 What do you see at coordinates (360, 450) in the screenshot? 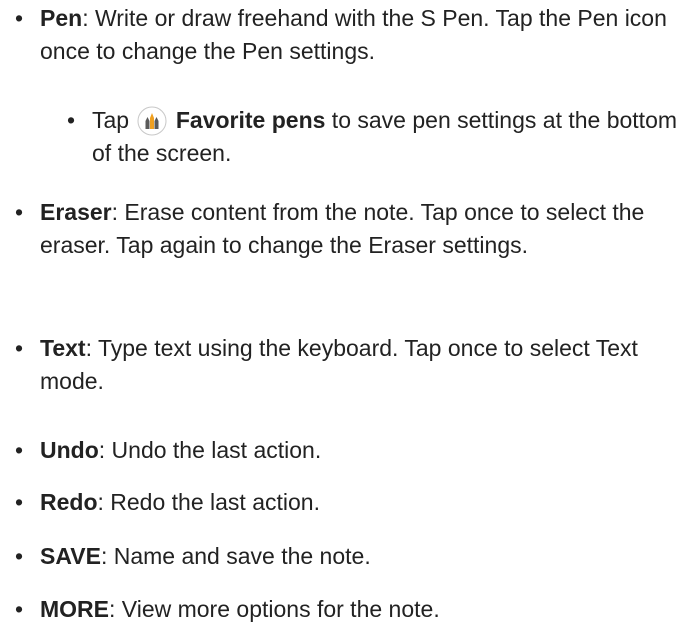
I see `item-text: Undo: Undo the last action.` at bounding box center [360, 450].